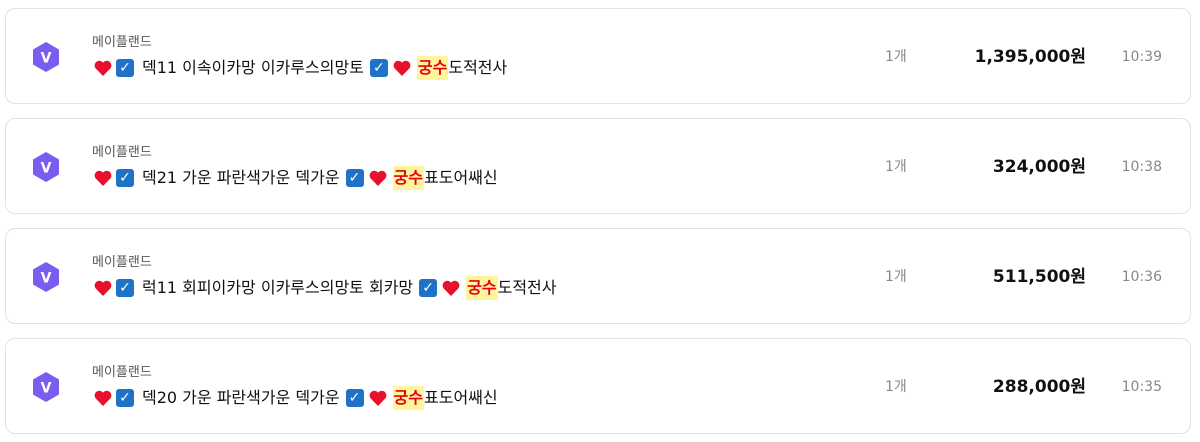 The image size is (1200, 442). I want to click on item-title: ✓ 럭11 회피이카망 이카루스의망토 회카망 ✓ 궁수 도적전사, so click(324, 288).